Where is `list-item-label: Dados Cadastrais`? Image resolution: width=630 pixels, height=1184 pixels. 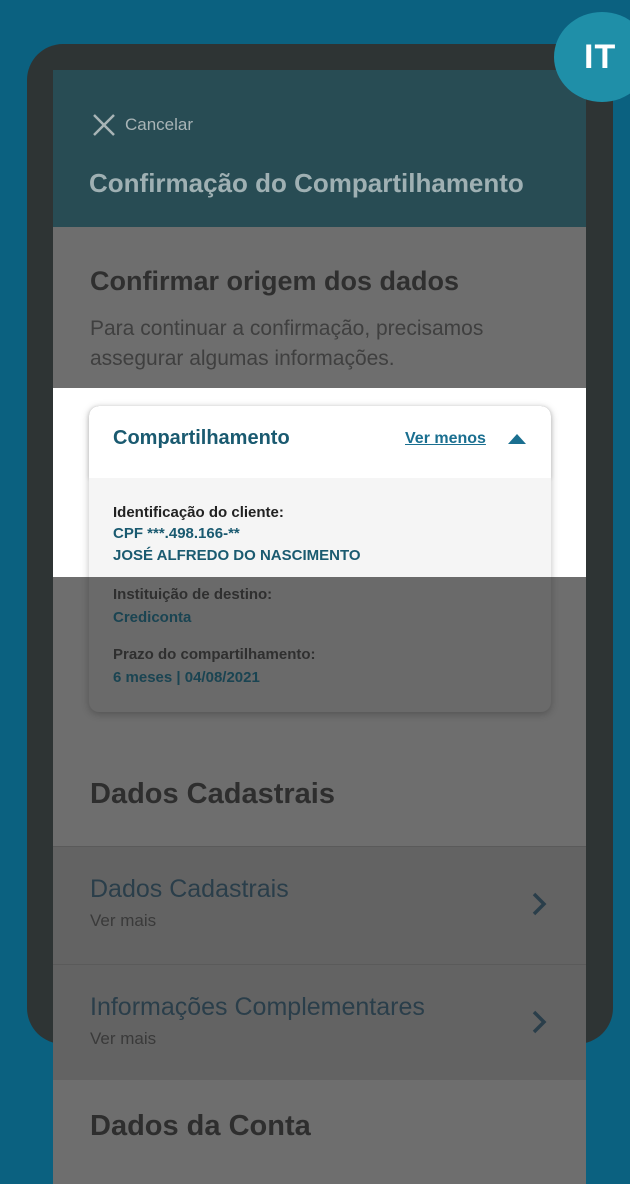 list-item-label: Dados Cadastrais is located at coordinates (189, 889).